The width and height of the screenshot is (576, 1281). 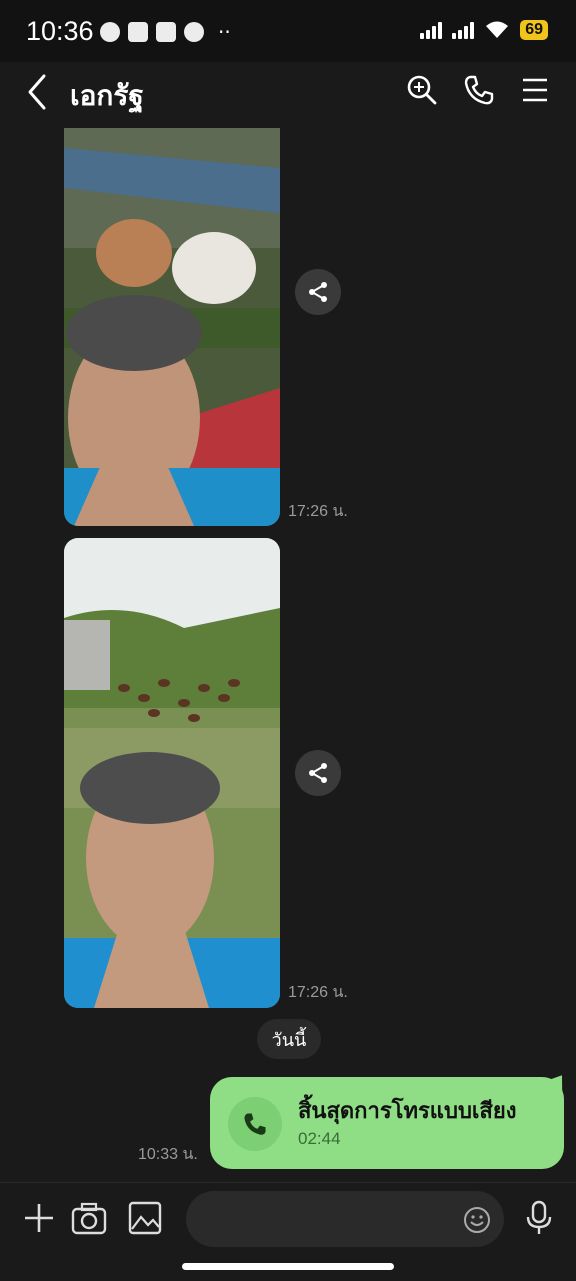 What do you see at coordinates (288, 1266) in the screenshot?
I see `home-indicator` at bounding box center [288, 1266].